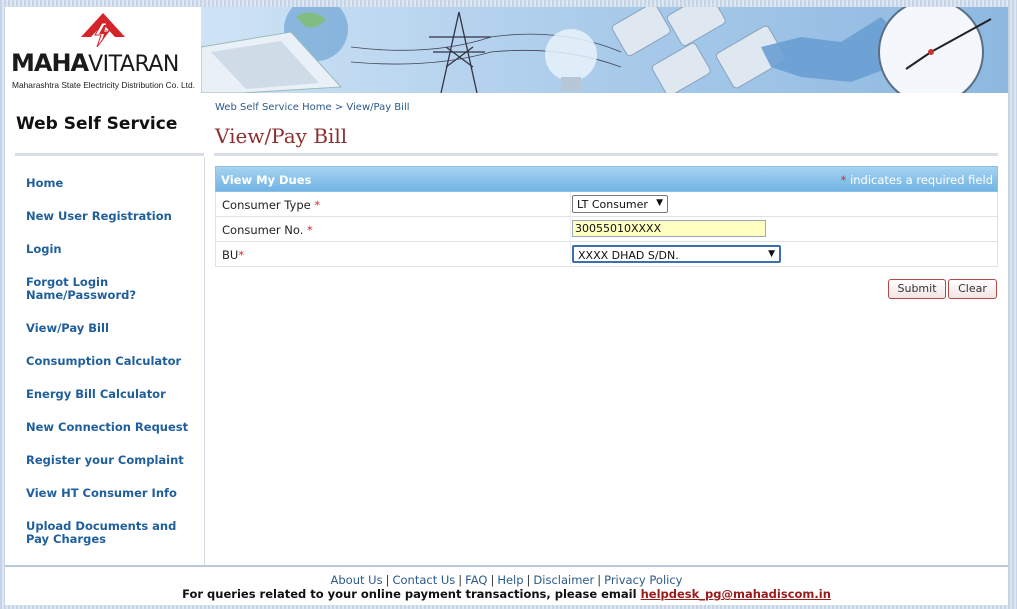 This screenshot has width=1017, height=609. Describe the element at coordinates (111, 460) in the screenshot. I see `sidebar-item-register-complaint: Register your Complaint` at that location.